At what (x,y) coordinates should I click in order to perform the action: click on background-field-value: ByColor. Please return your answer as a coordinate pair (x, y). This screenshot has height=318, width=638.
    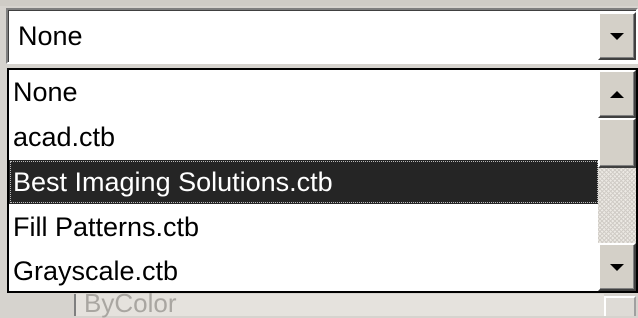
    Looking at the image, I should click on (130, 303).